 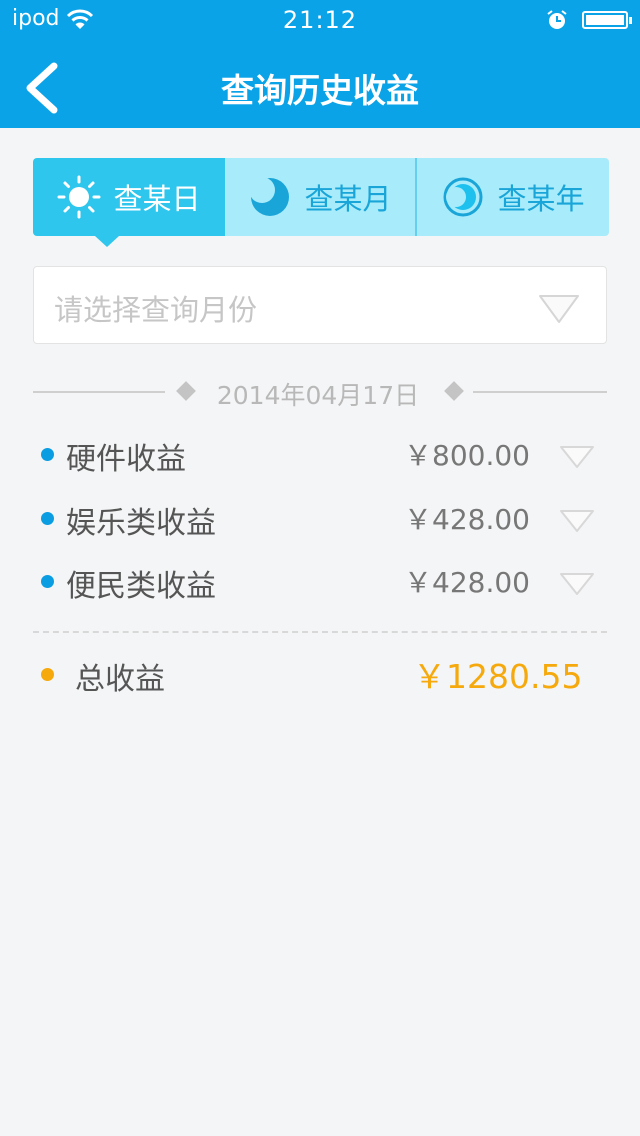 I want to click on total-row: 总收益 ￥1280.55, so click(x=320, y=673).